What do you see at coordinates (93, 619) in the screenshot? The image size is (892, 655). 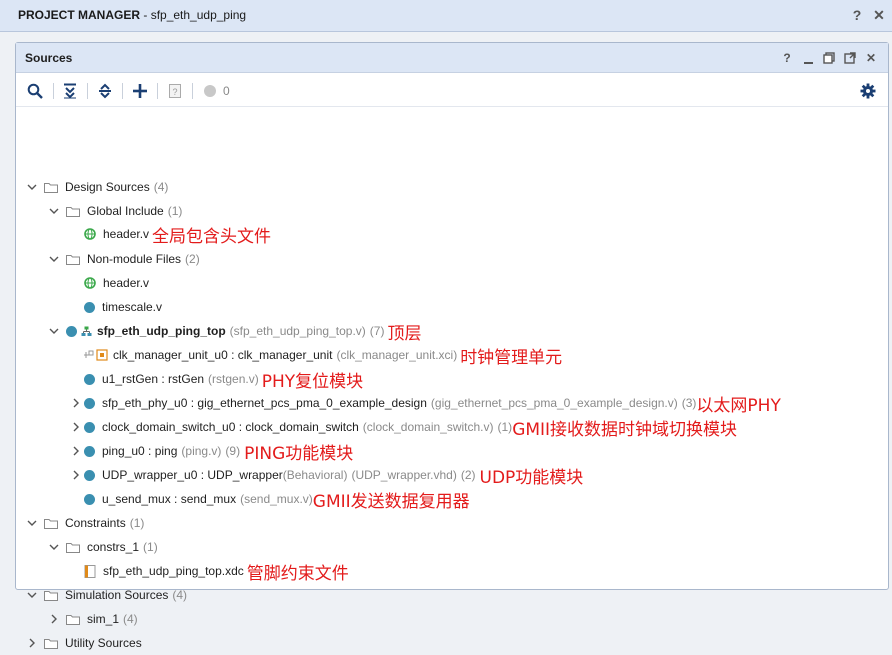 I see `tree-row-sim-1: sim_1 (4)` at bounding box center [93, 619].